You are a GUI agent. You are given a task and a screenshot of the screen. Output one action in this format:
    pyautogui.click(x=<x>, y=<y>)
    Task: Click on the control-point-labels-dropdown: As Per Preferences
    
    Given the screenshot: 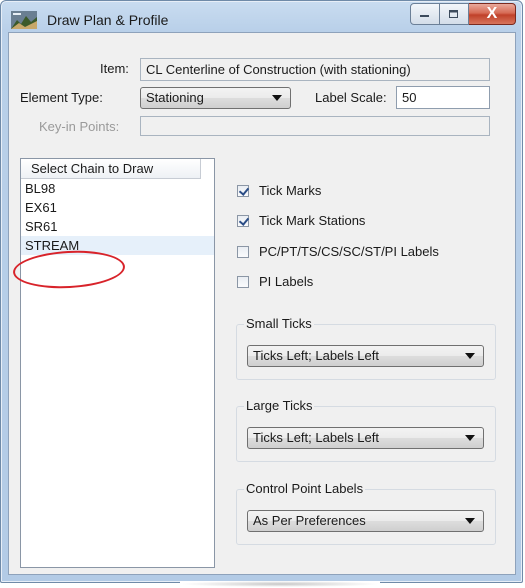 What is the action you would take?
    pyautogui.click(x=365, y=521)
    